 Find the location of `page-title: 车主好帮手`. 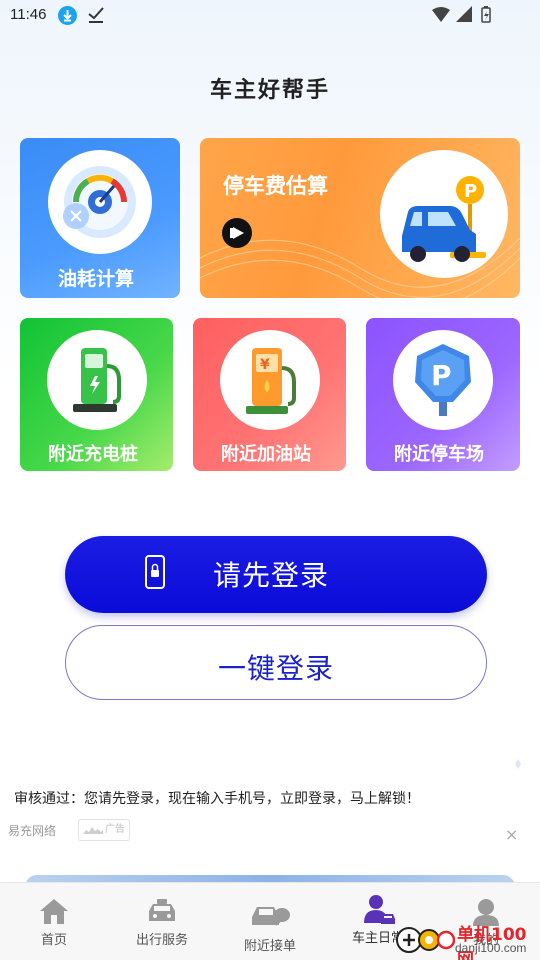

page-title: 车主好帮手 is located at coordinates (269, 90).